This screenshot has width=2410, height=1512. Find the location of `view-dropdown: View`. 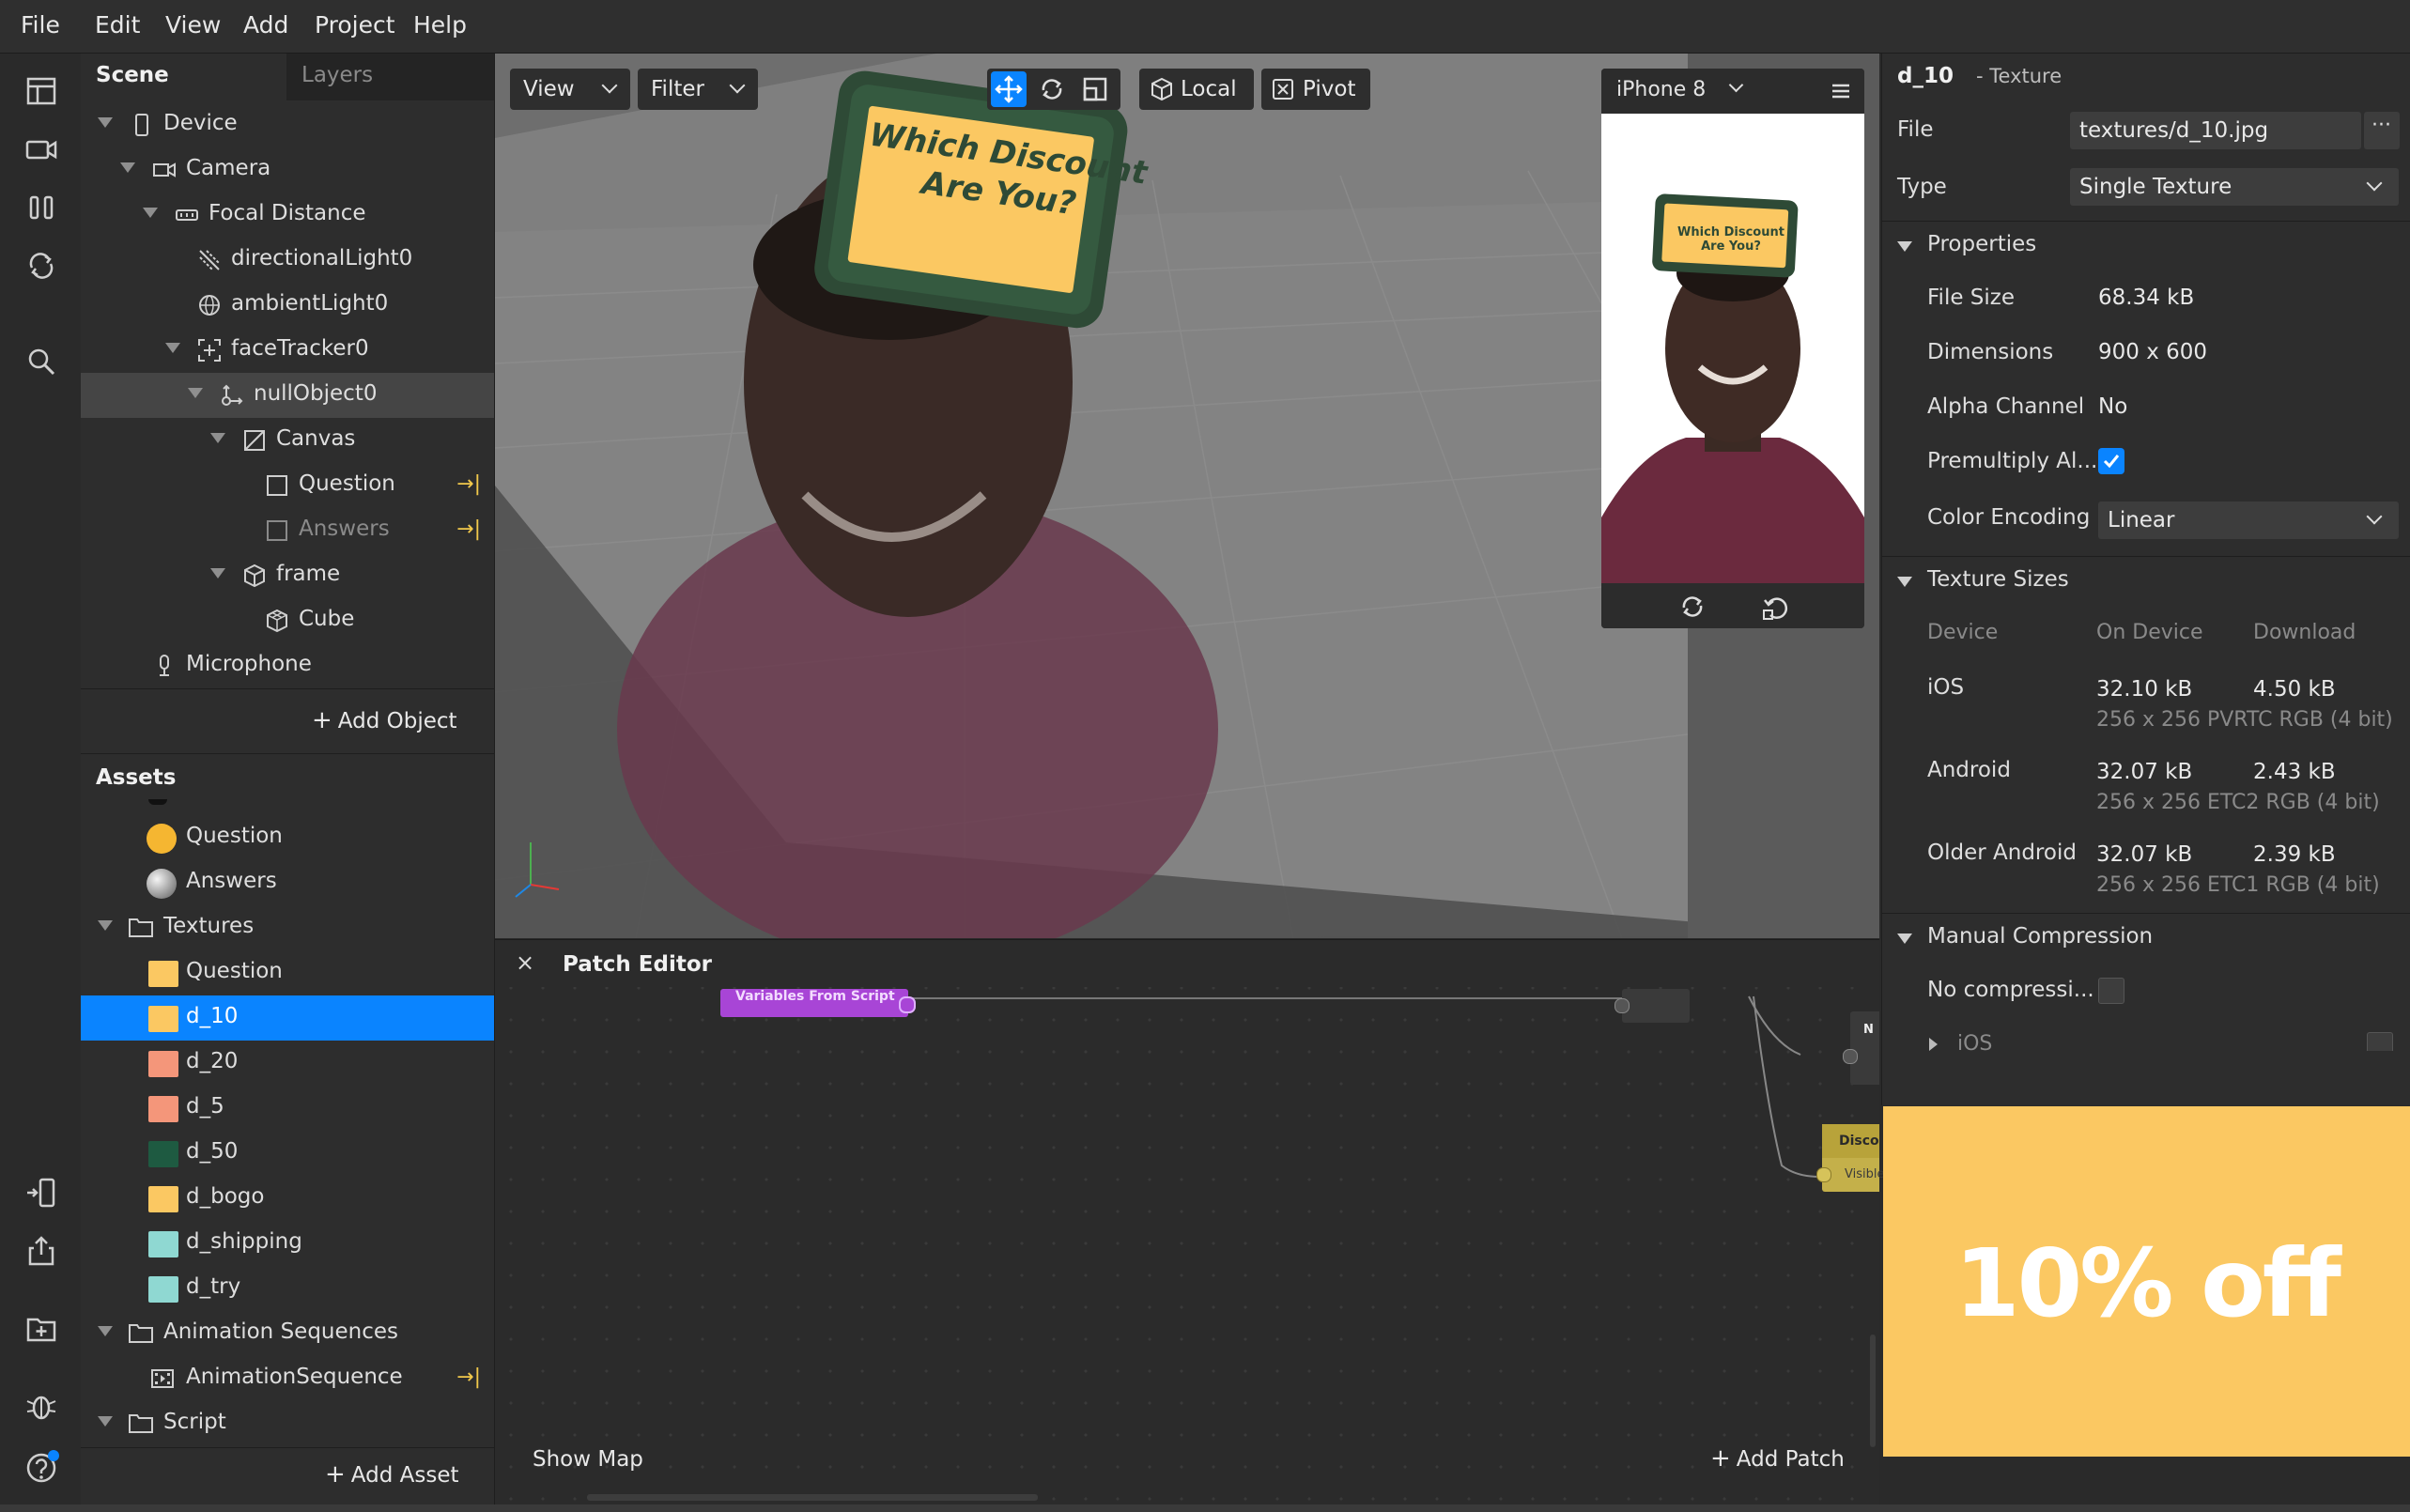

view-dropdown: View is located at coordinates (570, 90).